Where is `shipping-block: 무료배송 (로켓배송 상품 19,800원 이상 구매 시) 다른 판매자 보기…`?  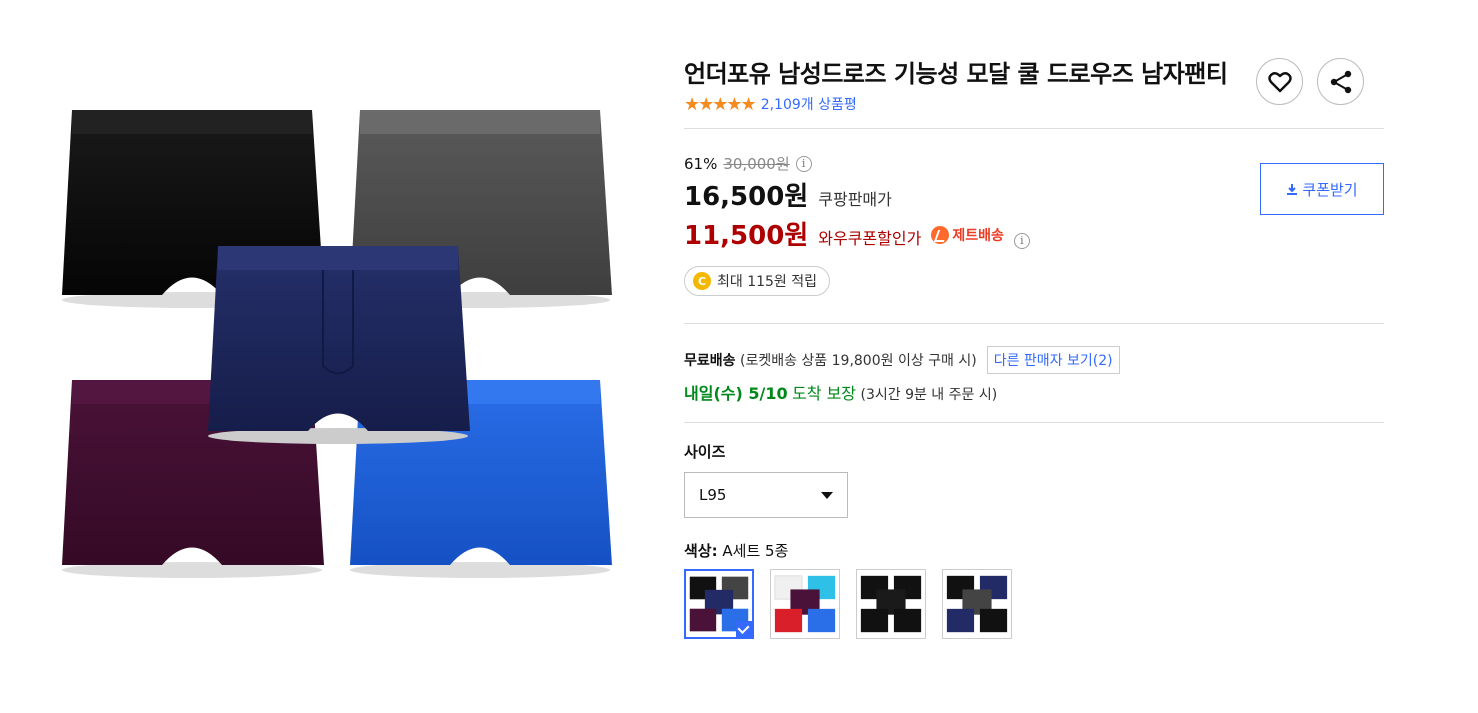 shipping-block: 무료배송 (로켓배송 상품 19,800원 이상 구매 시) 다른 판매자 보기… is located at coordinates (1034, 373).